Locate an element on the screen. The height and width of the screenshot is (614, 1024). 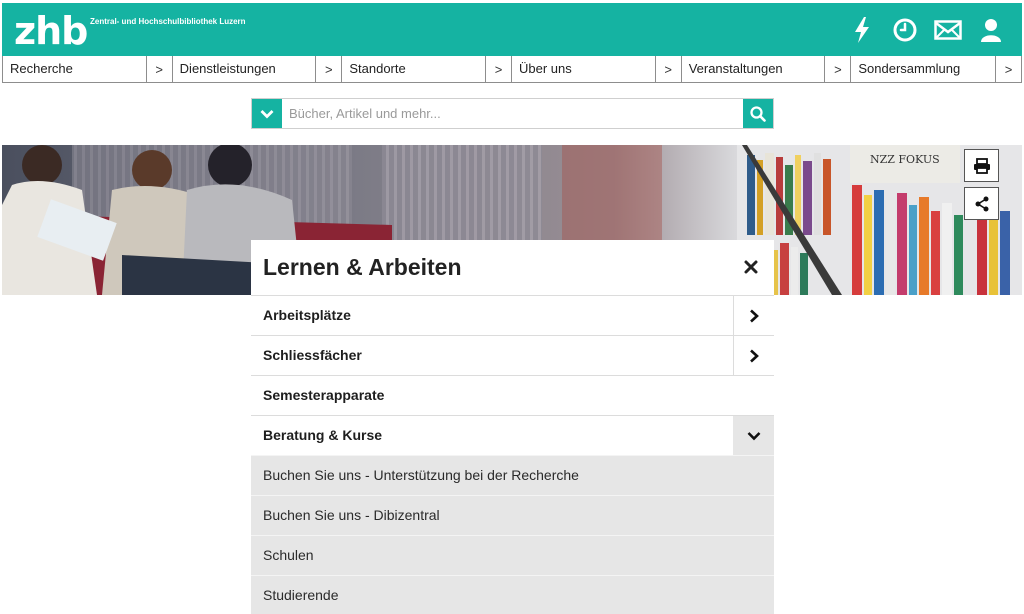
panel-item-label: Schliessfächer is located at coordinates (312, 355).